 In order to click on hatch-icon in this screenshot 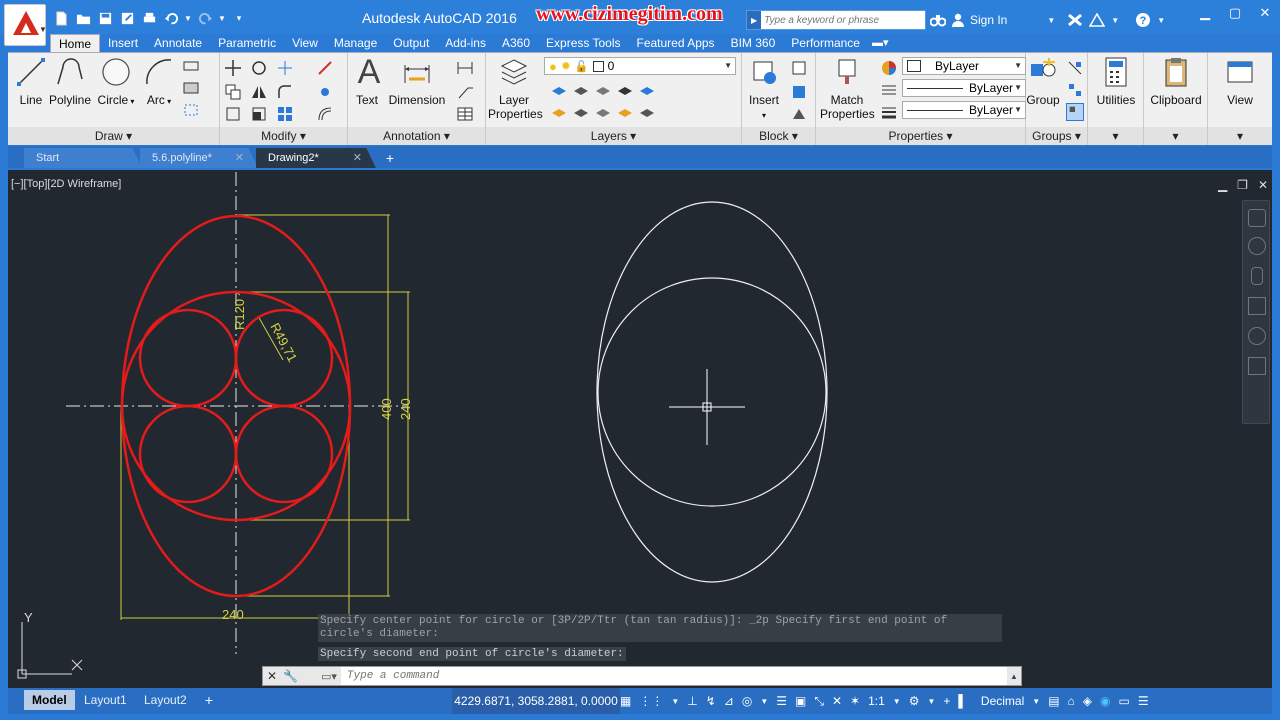, I will do `click(191, 90)`.